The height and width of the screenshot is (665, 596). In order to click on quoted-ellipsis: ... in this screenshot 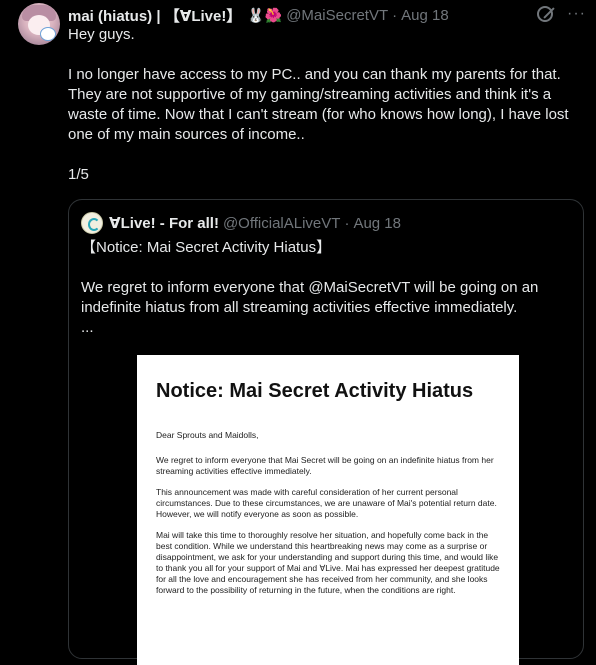, I will do `click(87, 327)`.